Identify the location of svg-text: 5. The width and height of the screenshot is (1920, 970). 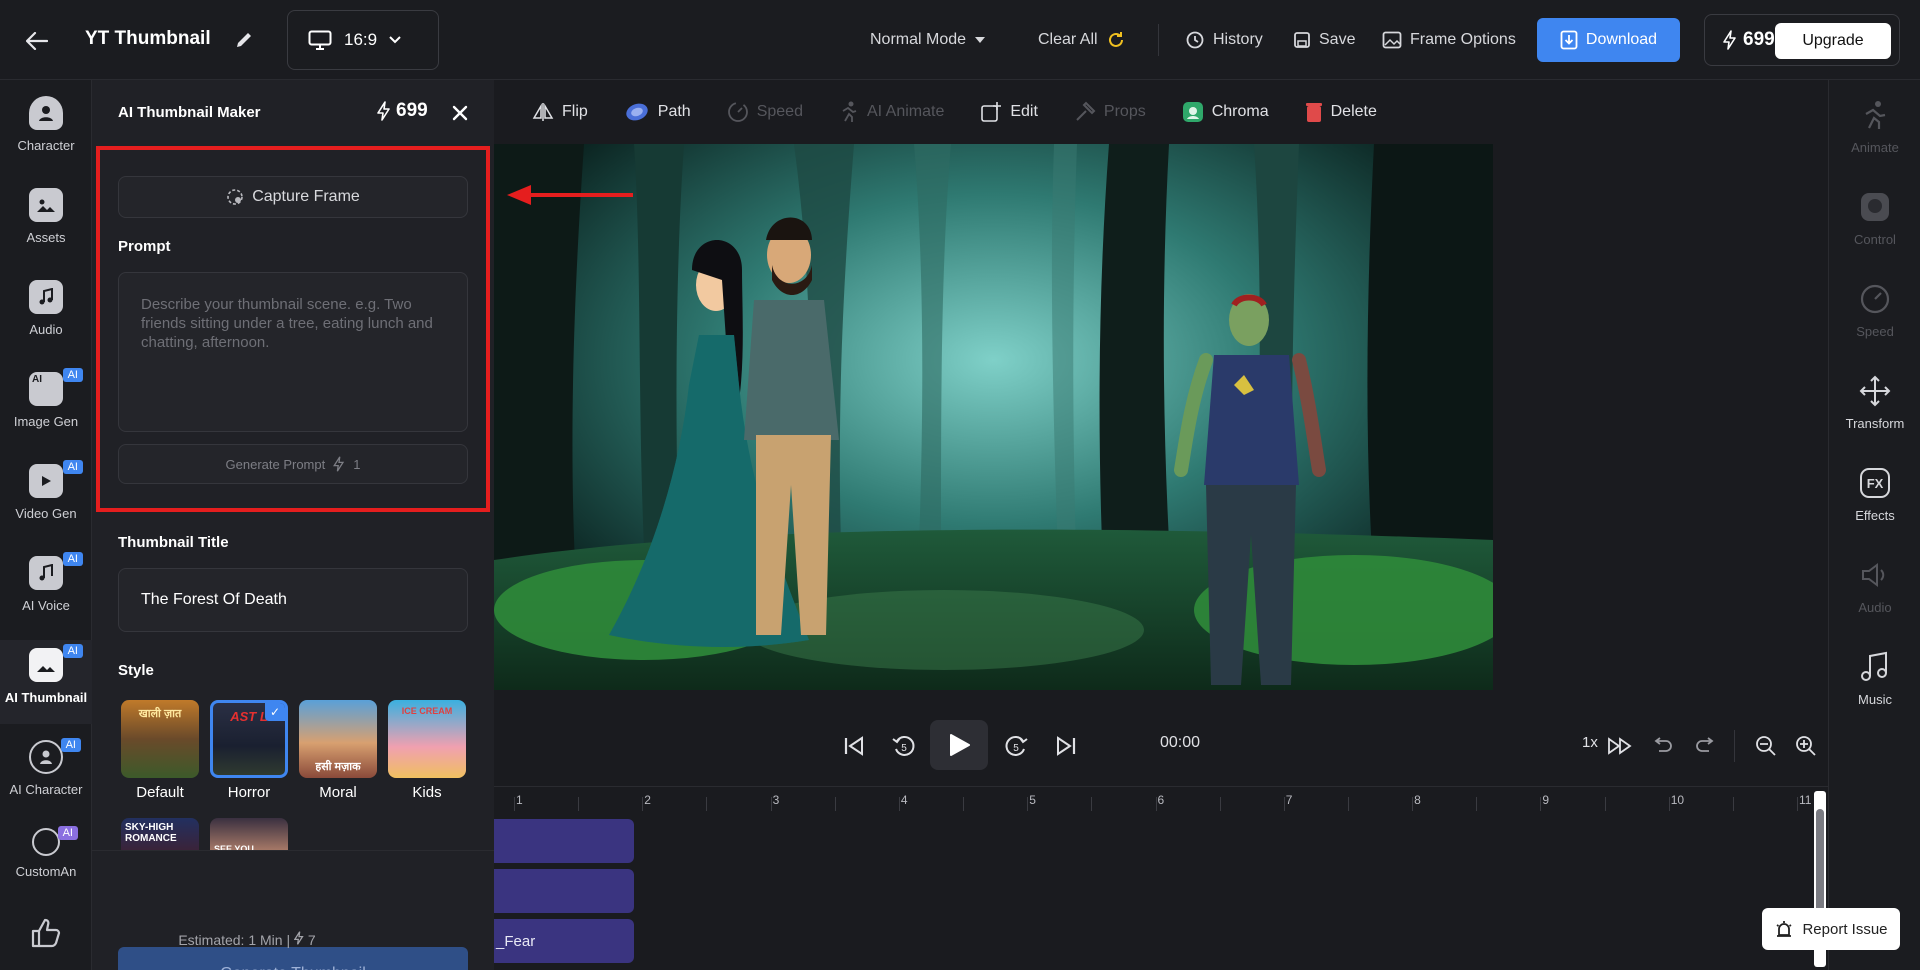
(904, 748).